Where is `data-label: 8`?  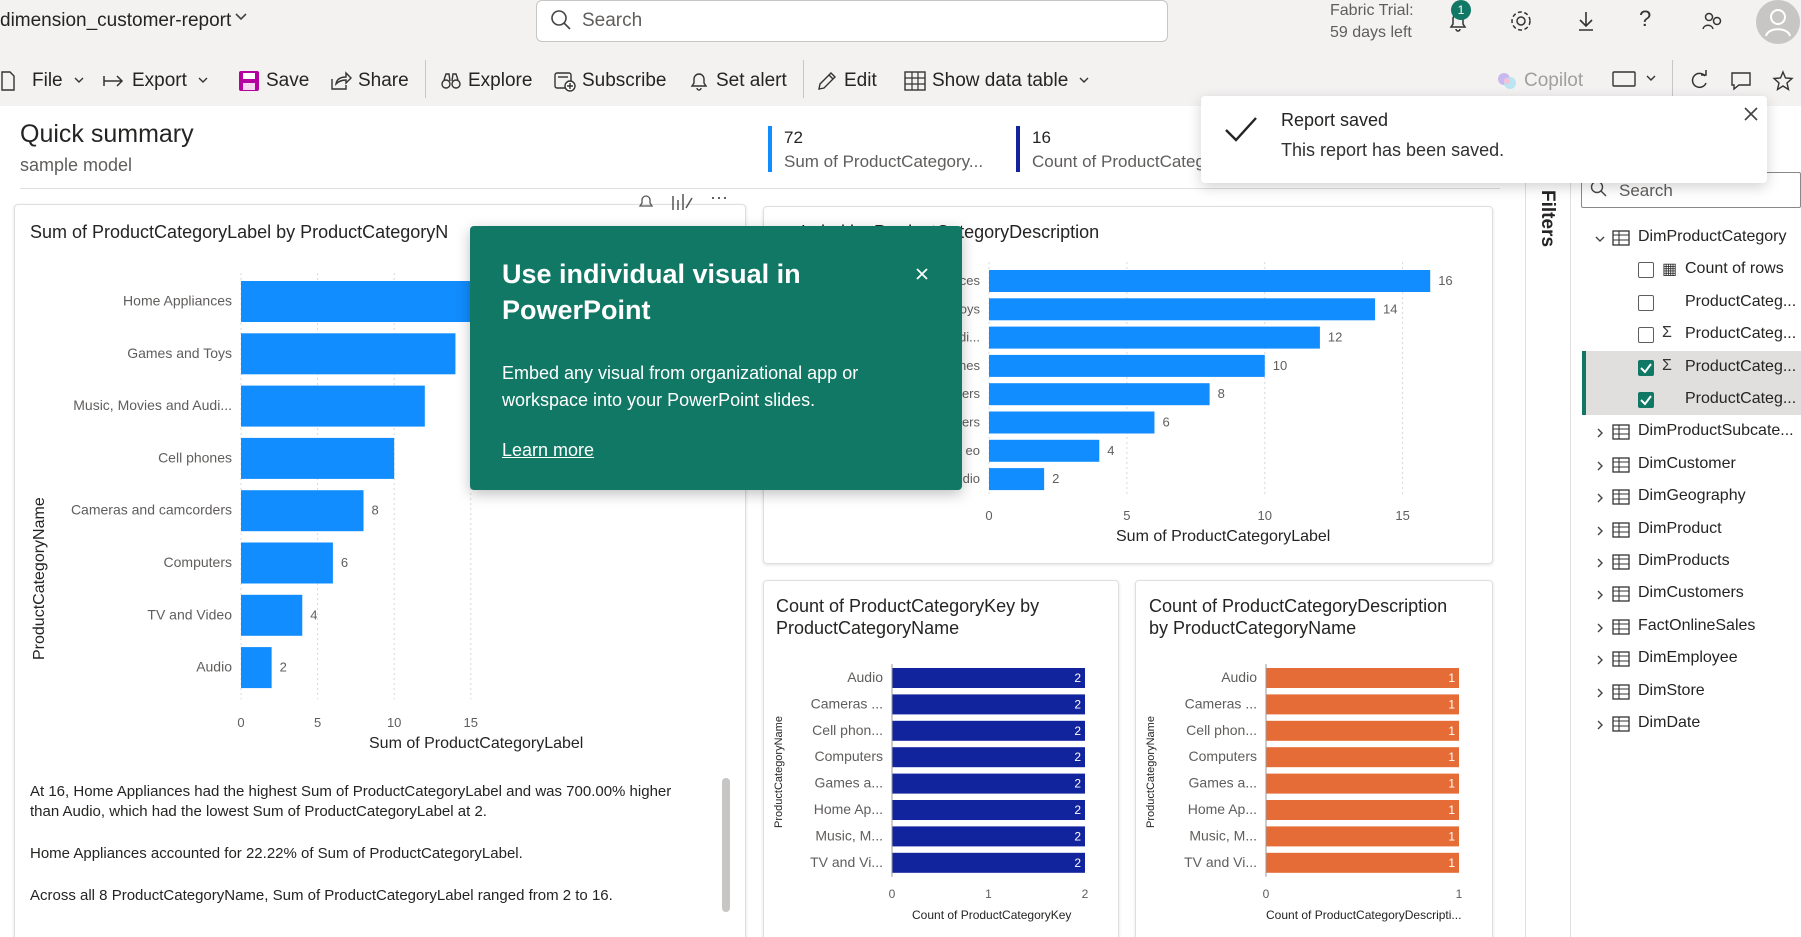 data-label: 8 is located at coordinates (375, 510).